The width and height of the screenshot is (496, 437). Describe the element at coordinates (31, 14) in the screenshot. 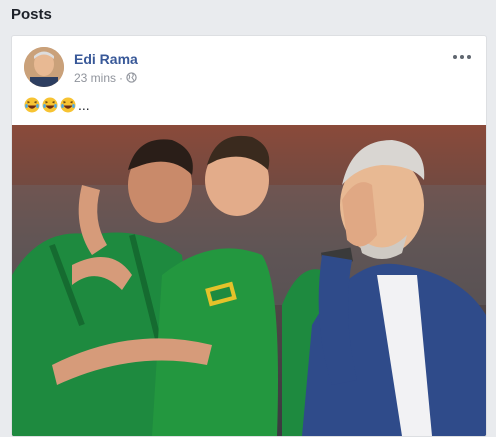

I see `section-title: Posts` at that location.